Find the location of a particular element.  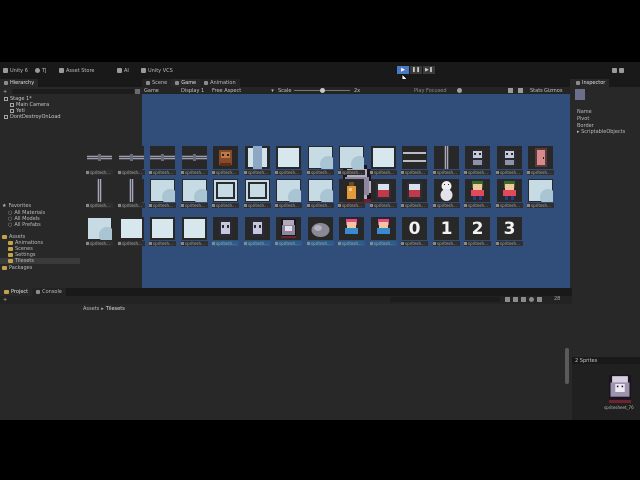

play-button: ▶ is located at coordinates (403, 70).